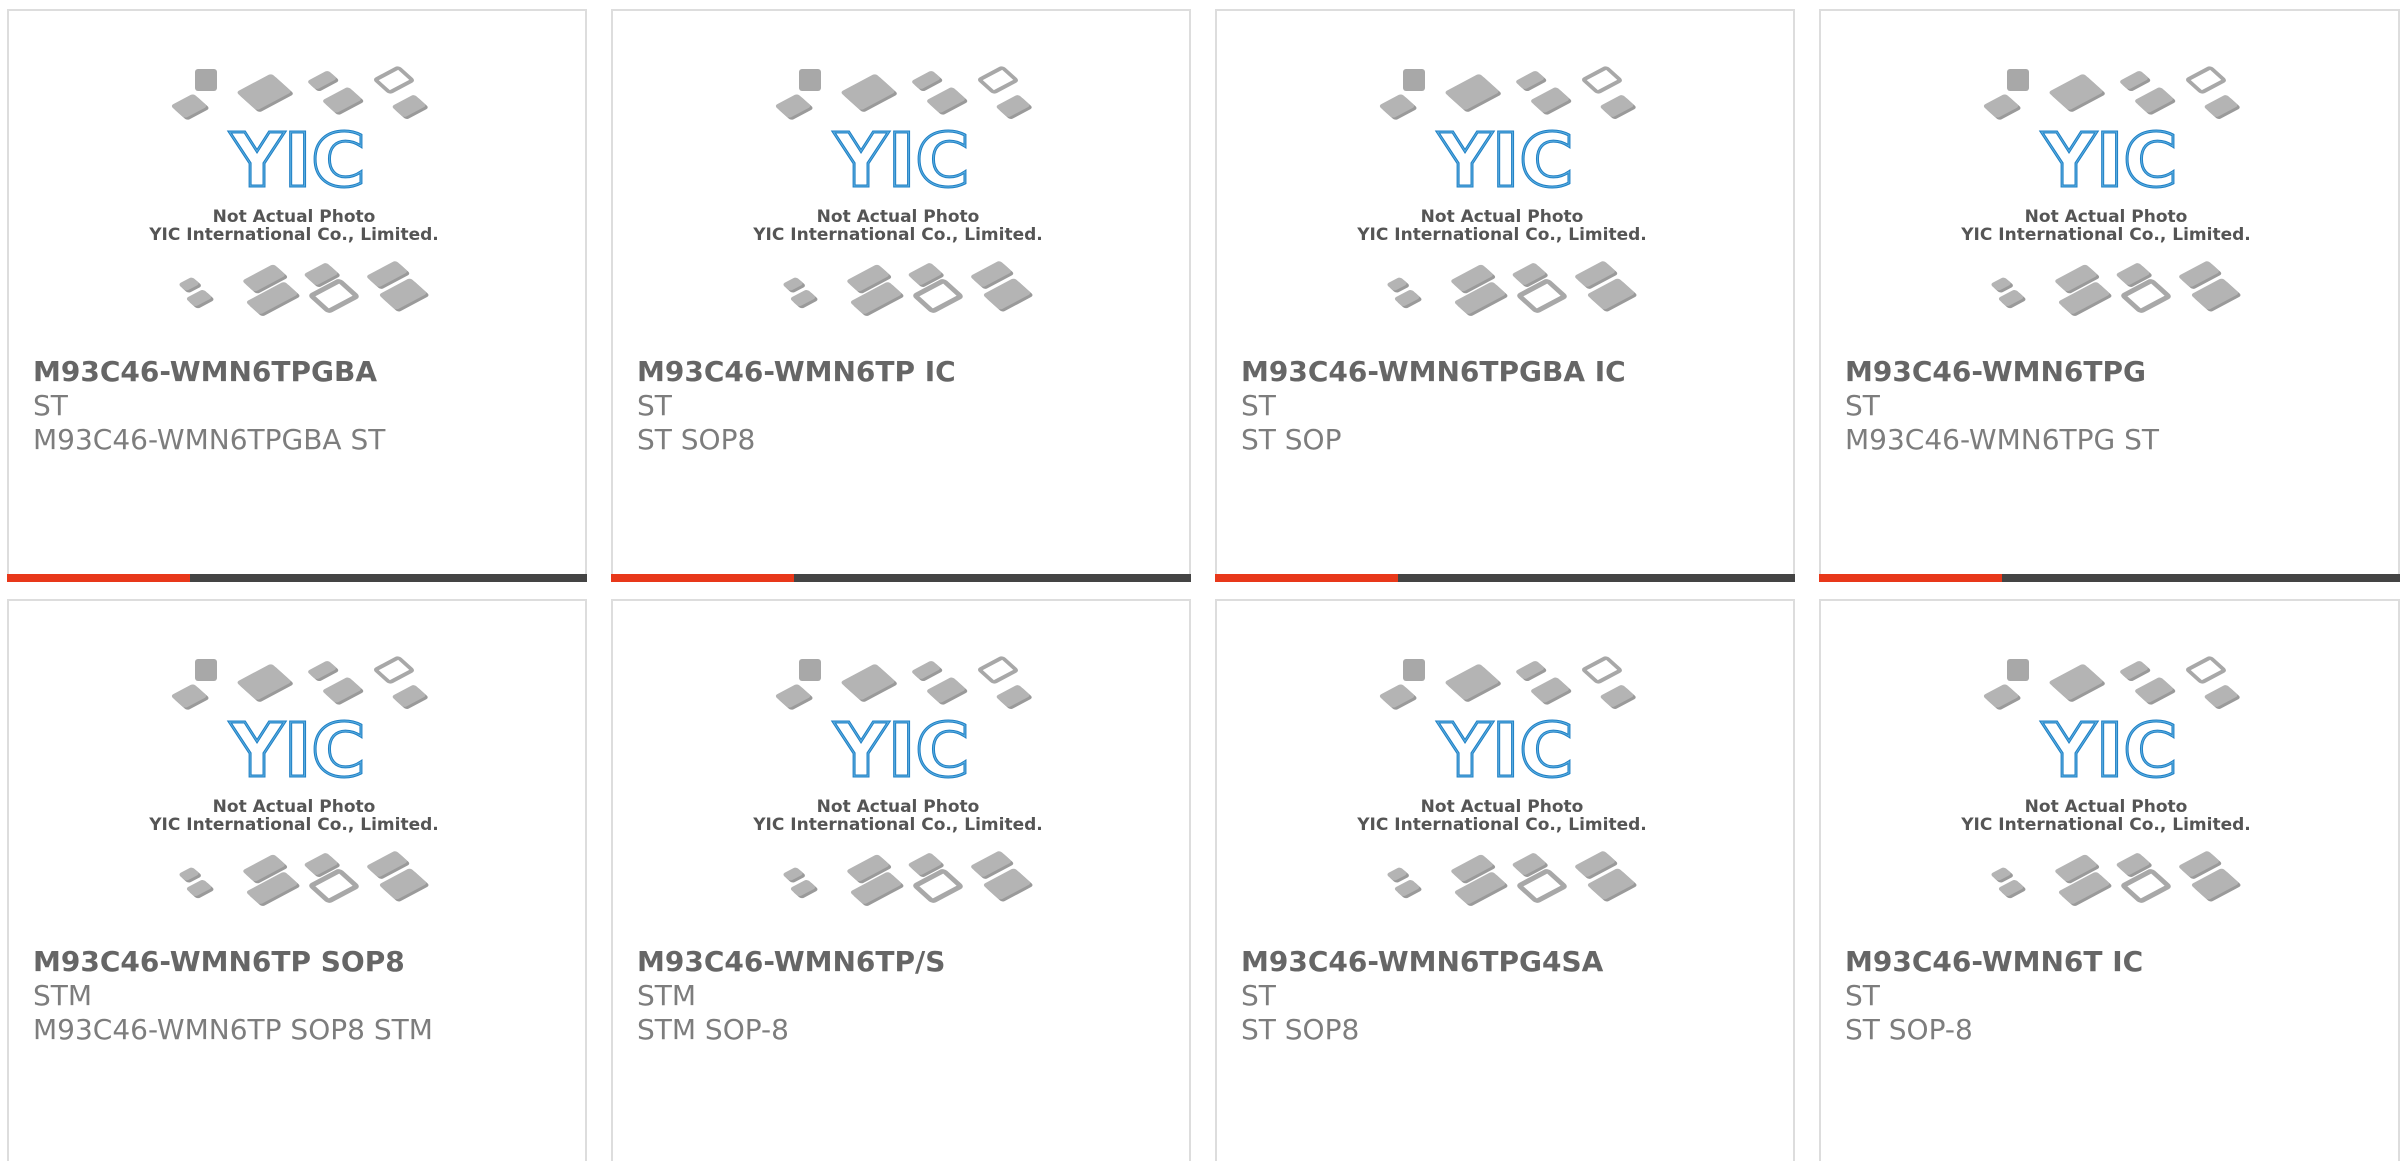 Image resolution: width=2400 pixels, height=1161 pixels. What do you see at coordinates (301, 962) in the screenshot?
I see `product-name: M93C46-WMN6TP SOP8` at bounding box center [301, 962].